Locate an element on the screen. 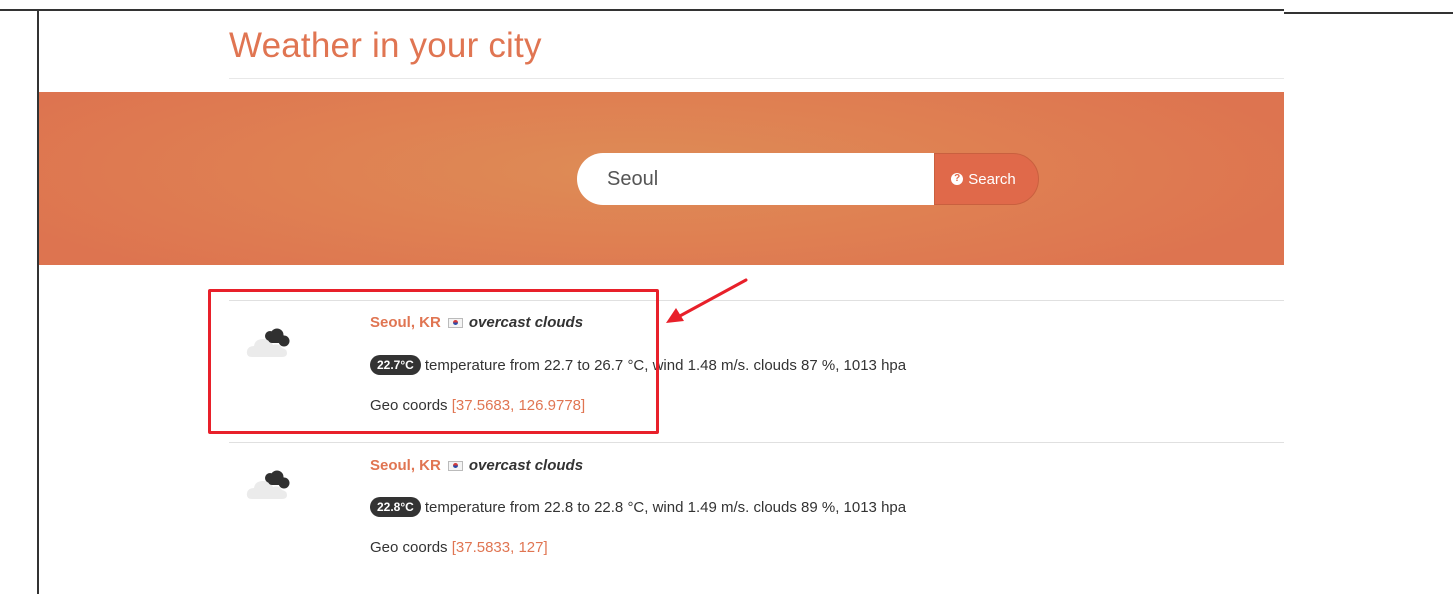 The height and width of the screenshot is (594, 1453). page-title: Weather in your city is located at coordinates (385, 45).